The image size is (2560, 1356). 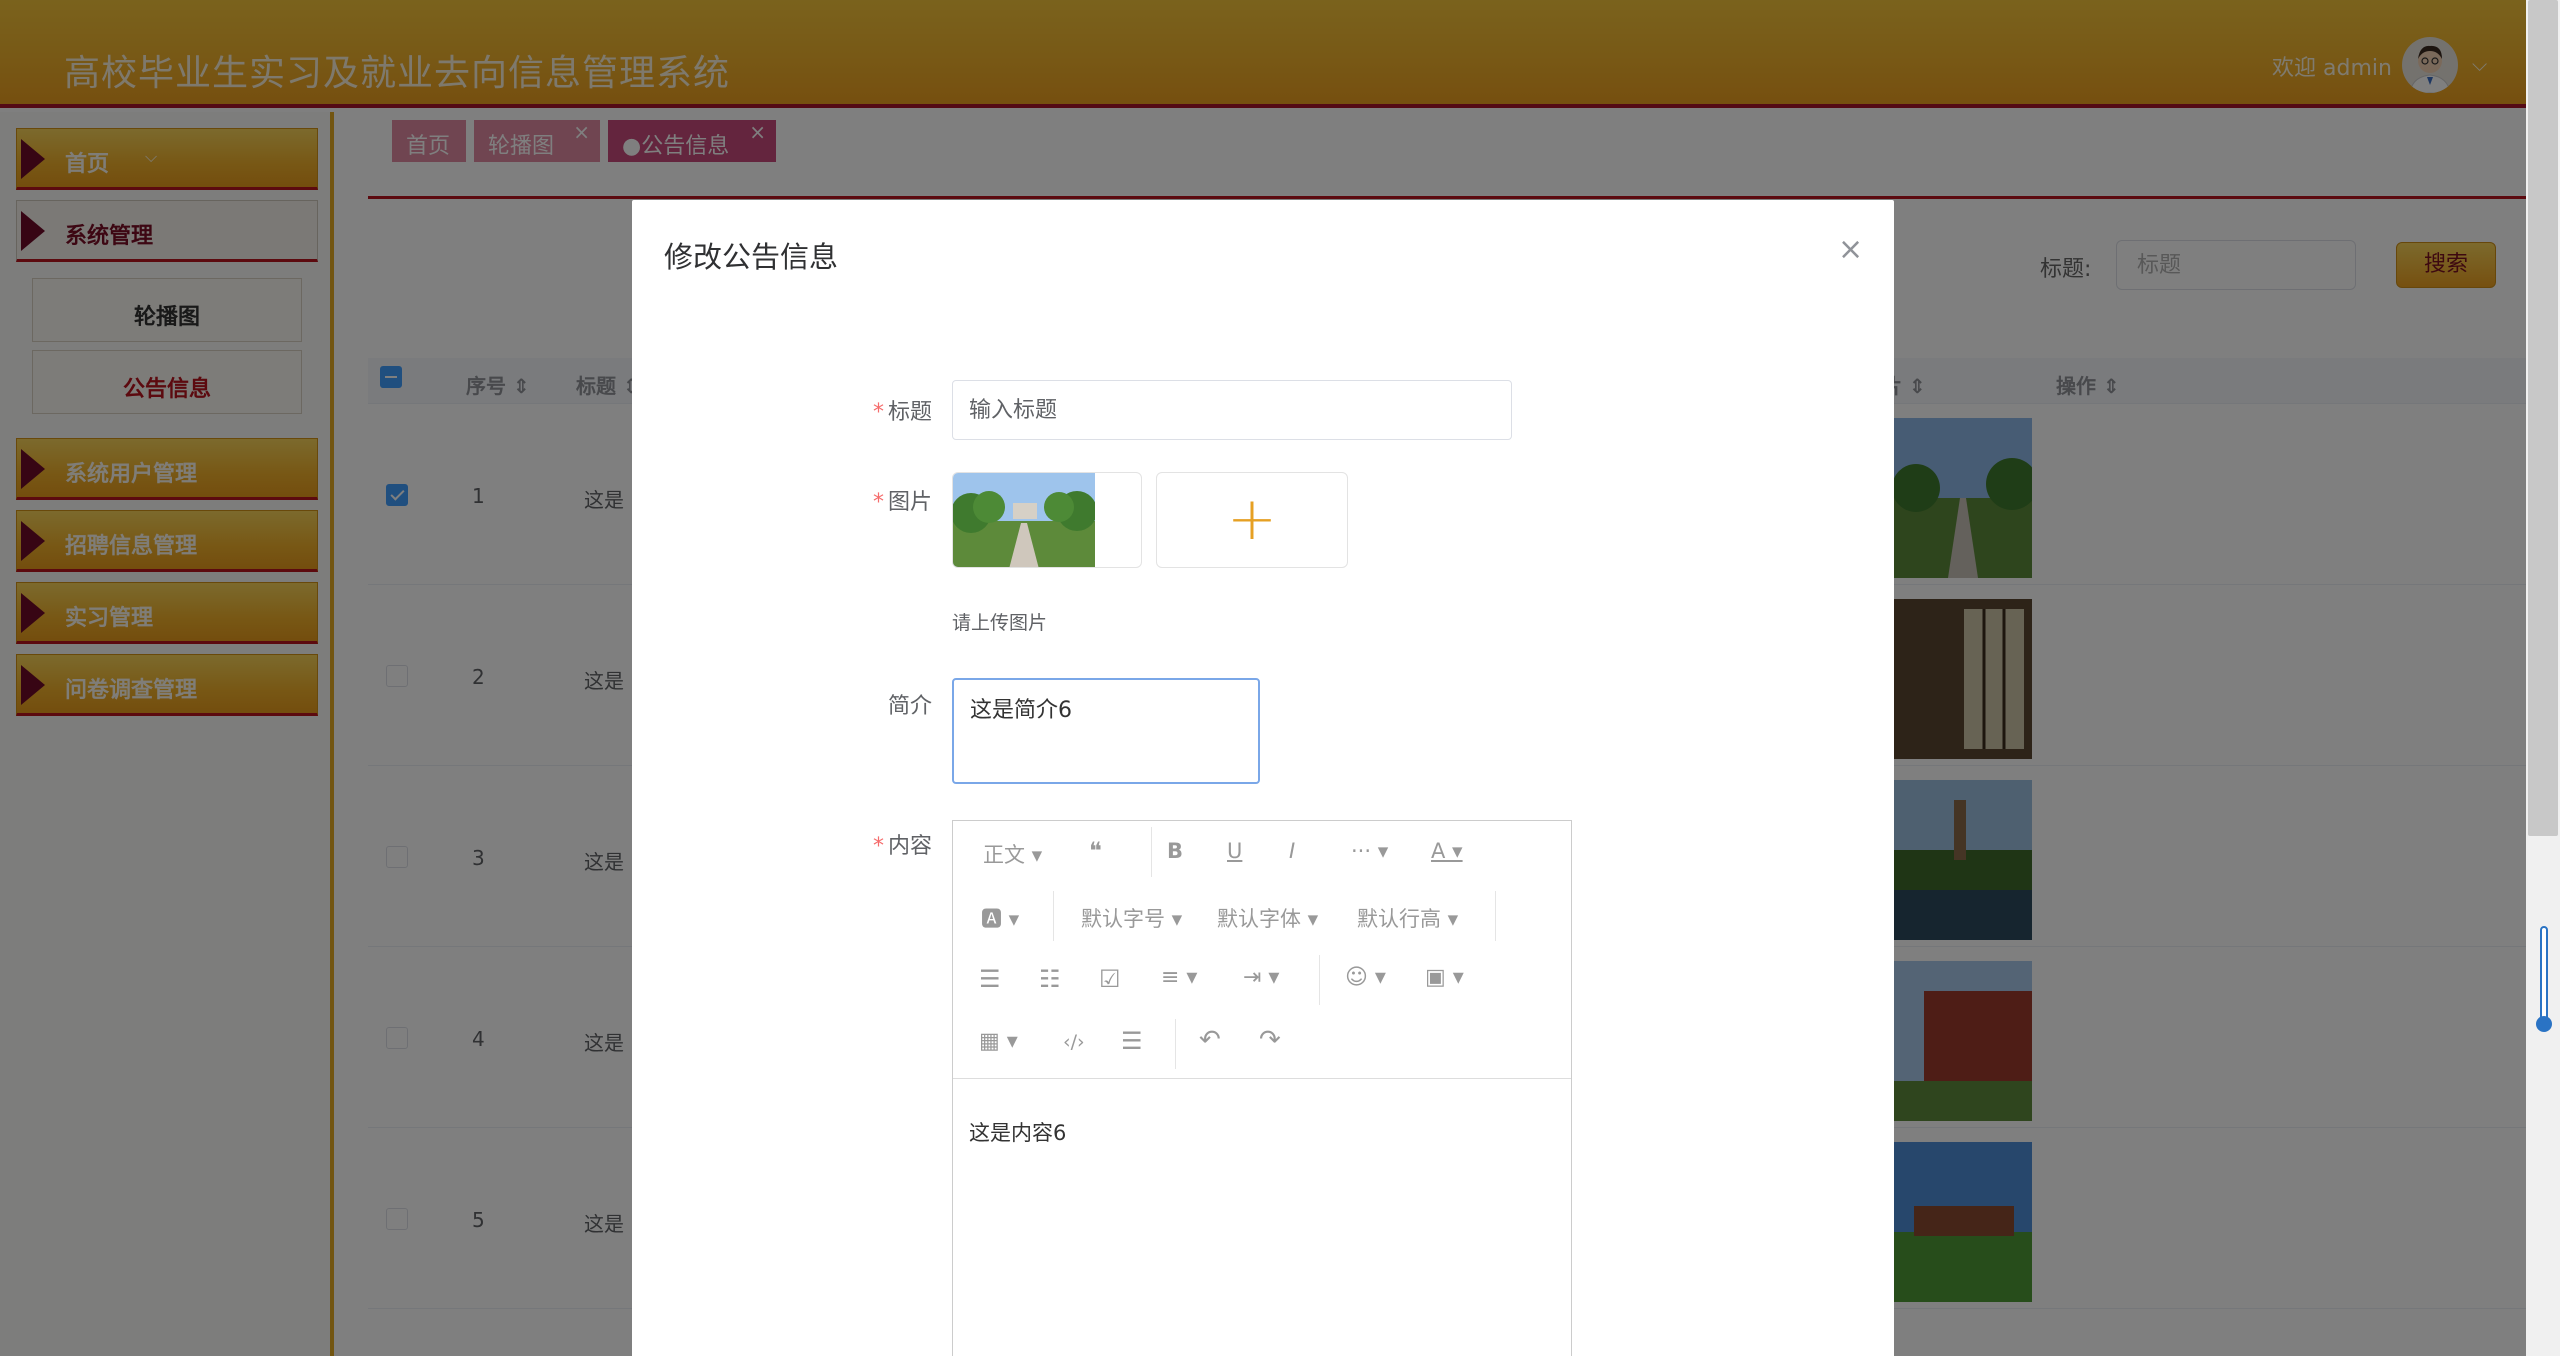 What do you see at coordinates (1095, 851) in the screenshot?
I see `quote-icon: ❝` at bounding box center [1095, 851].